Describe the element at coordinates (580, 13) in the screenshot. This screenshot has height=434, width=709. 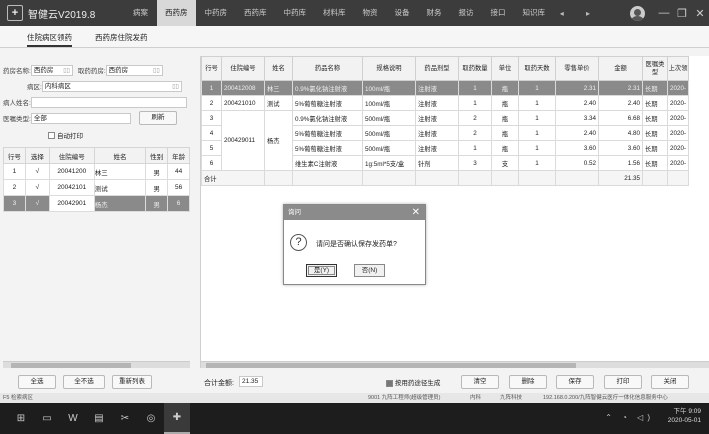
I see `menu-scroll-arrows-icon: ◂ ▸` at that location.